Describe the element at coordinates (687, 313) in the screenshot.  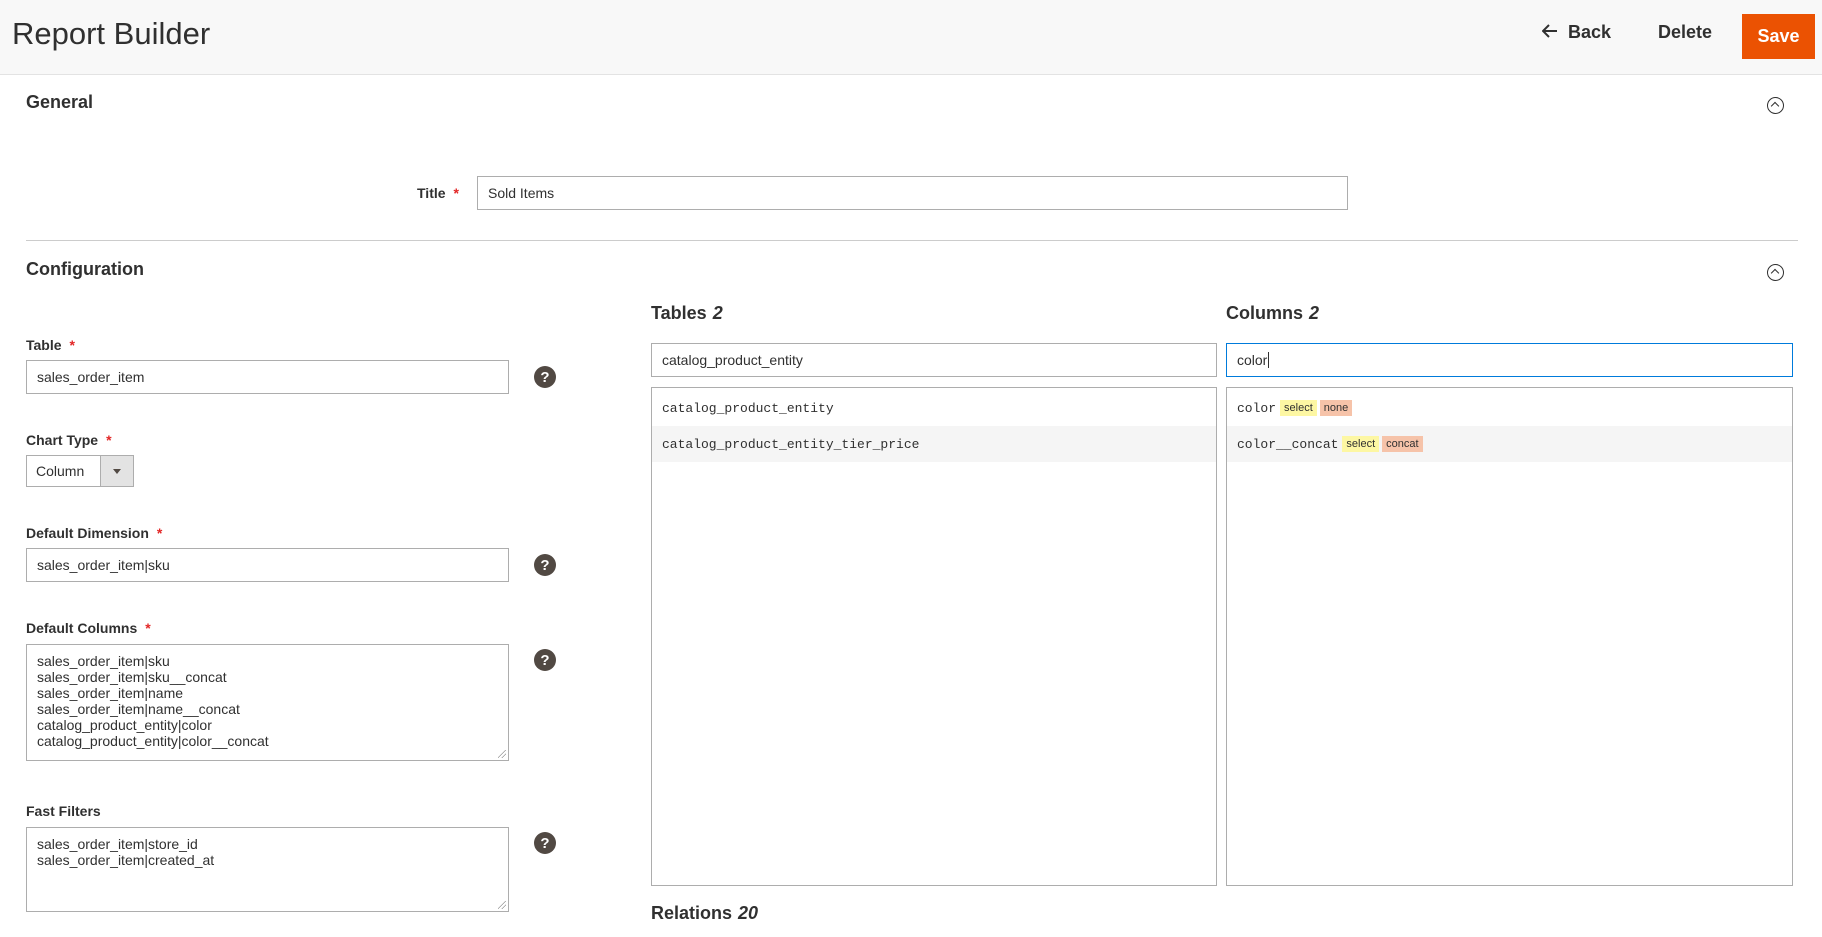
I see `tables-panel-title: Tables 2` at that location.